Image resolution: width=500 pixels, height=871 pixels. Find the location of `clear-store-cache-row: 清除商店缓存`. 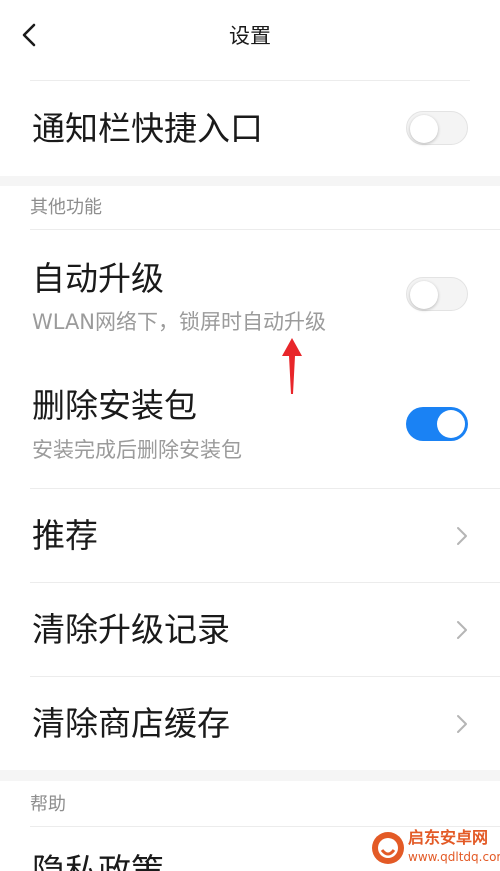

clear-store-cache-row: 清除商店缓存 is located at coordinates (250, 723).